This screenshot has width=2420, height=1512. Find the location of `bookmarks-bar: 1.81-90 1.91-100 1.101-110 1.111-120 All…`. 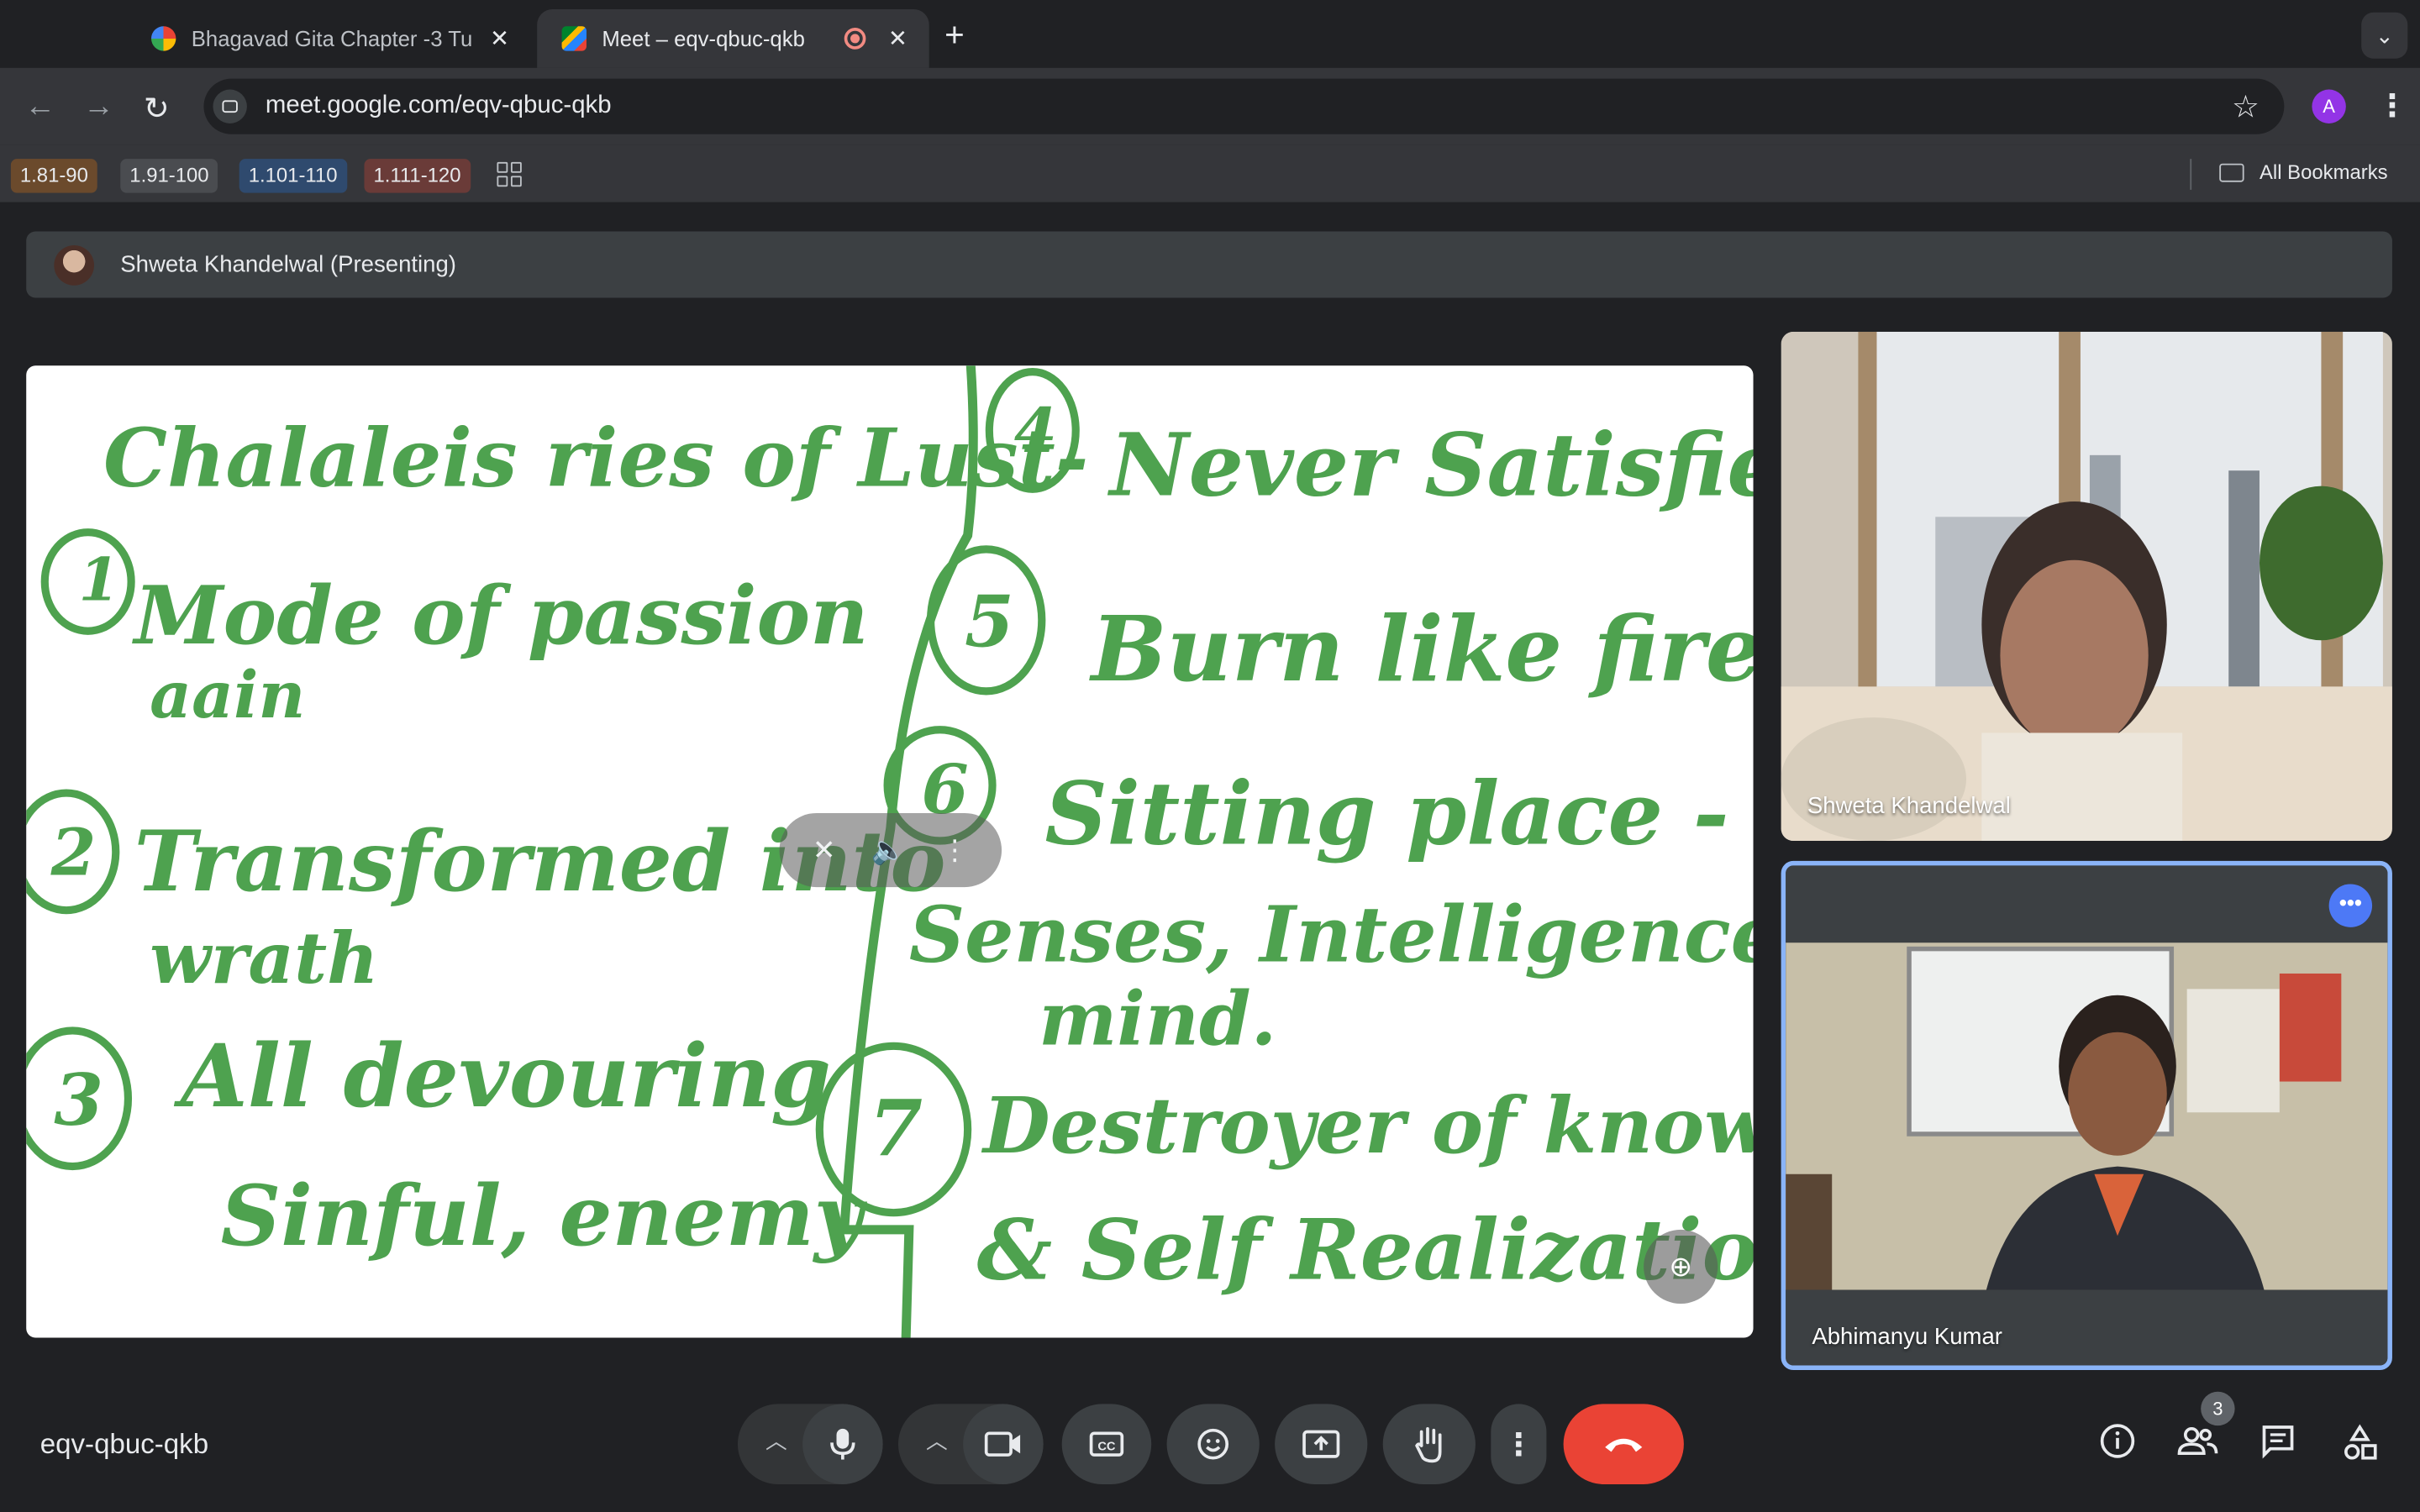

bookmarks-bar: 1.81-90 1.91-100 1.101-110 1.111-120 All… is located at coordinates (1210, 174).